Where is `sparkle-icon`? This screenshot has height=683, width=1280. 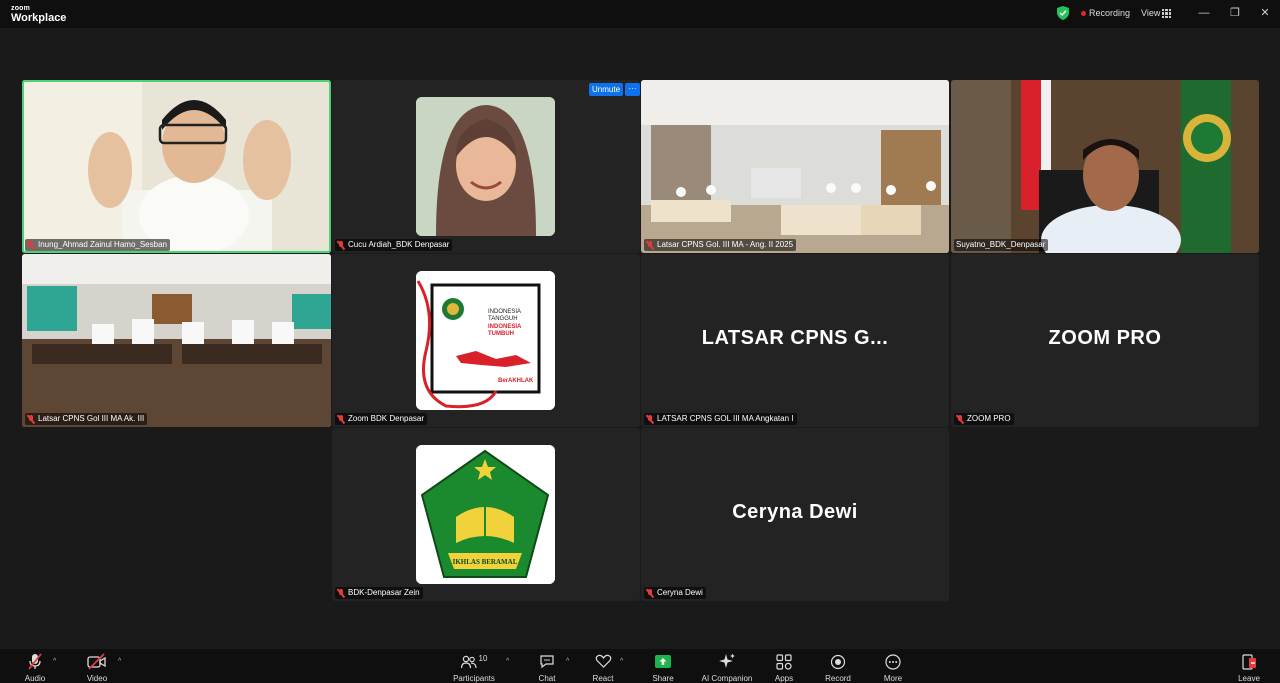
sparkle-icon is located at coordinates (727, 661).